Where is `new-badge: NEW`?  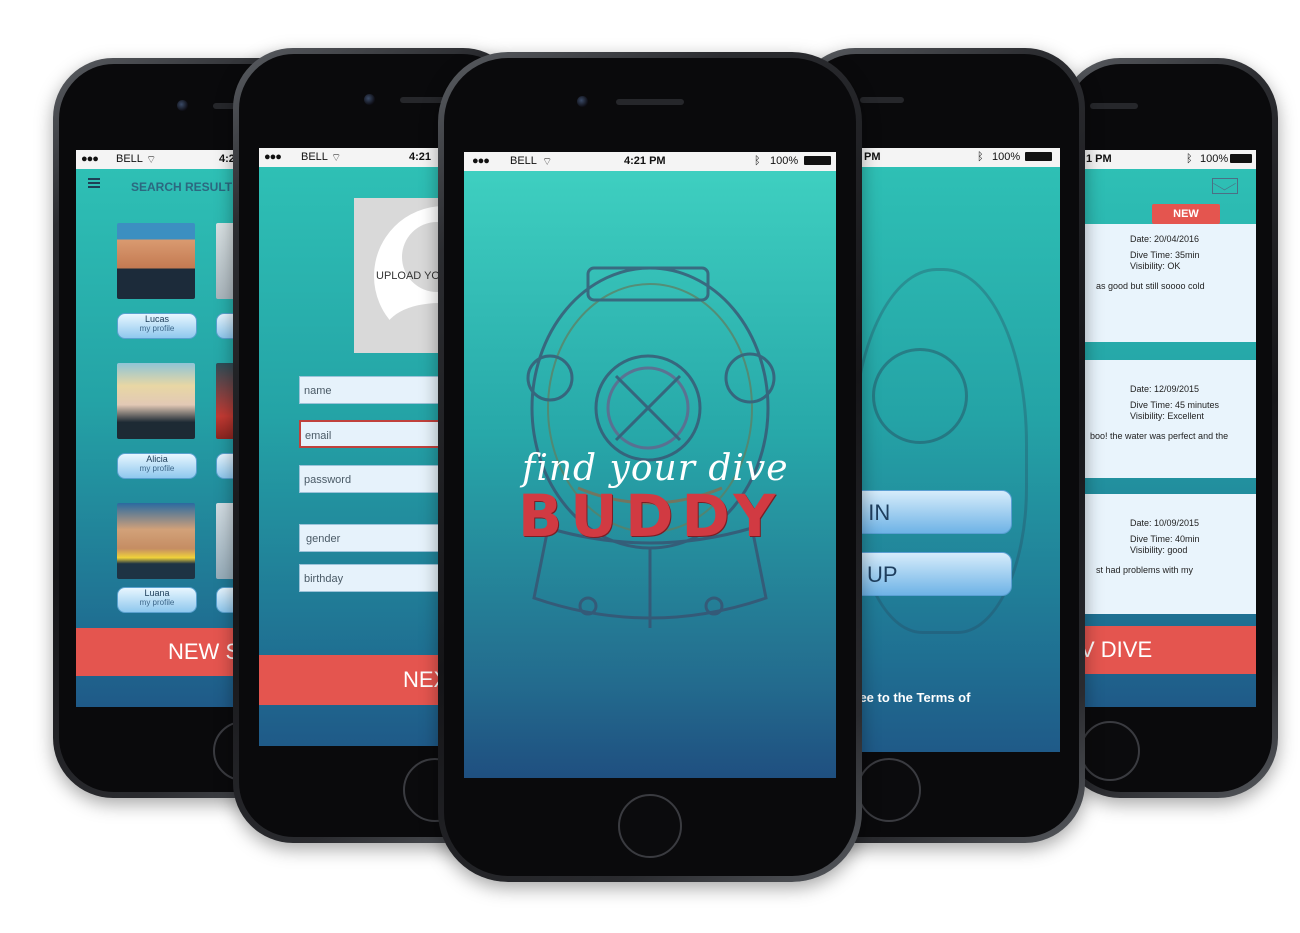 new-badge: NEW is located at coordinates (1186, 214).